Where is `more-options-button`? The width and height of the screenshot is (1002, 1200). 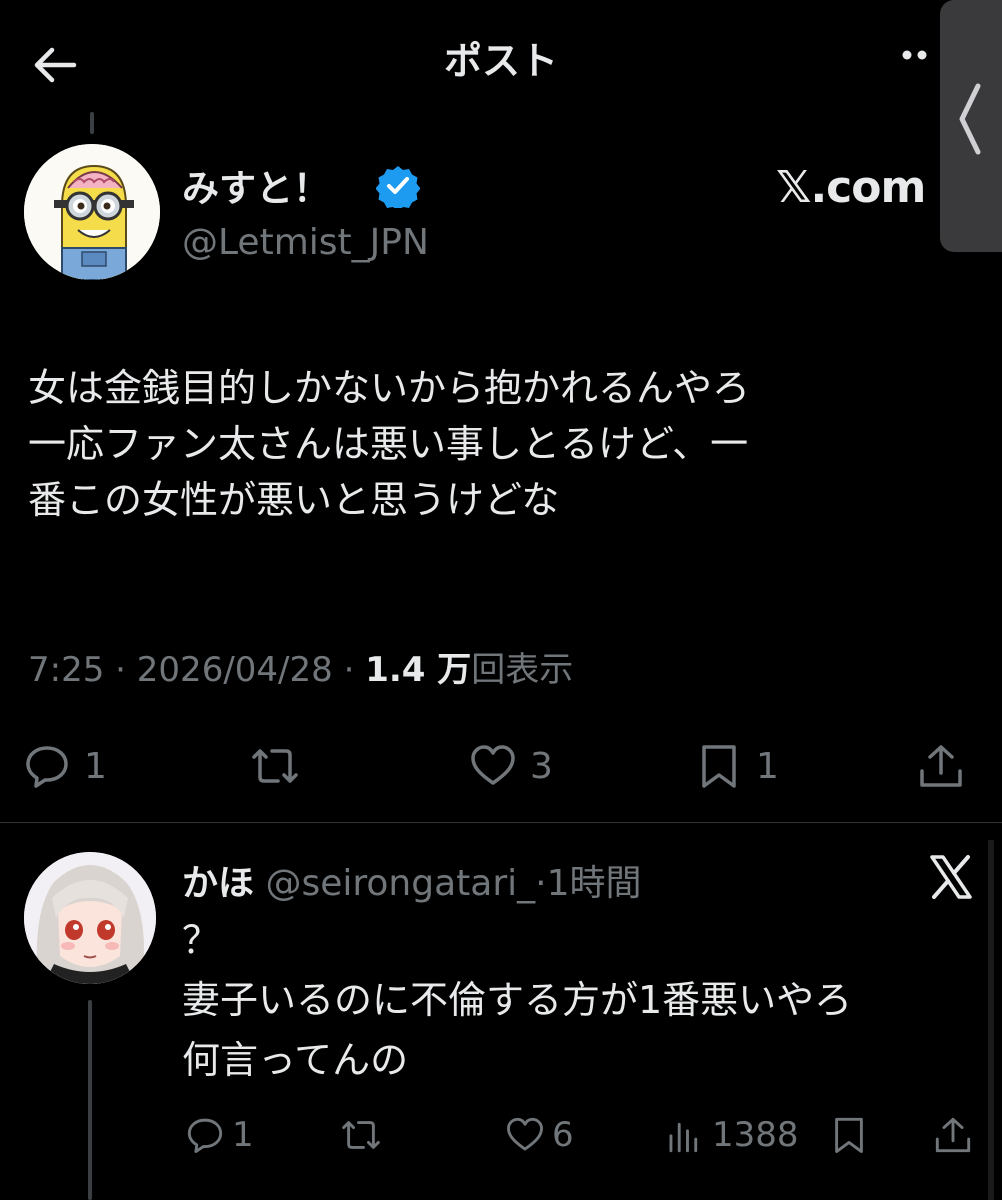 more-options-button is located at coordinates (920, 55).